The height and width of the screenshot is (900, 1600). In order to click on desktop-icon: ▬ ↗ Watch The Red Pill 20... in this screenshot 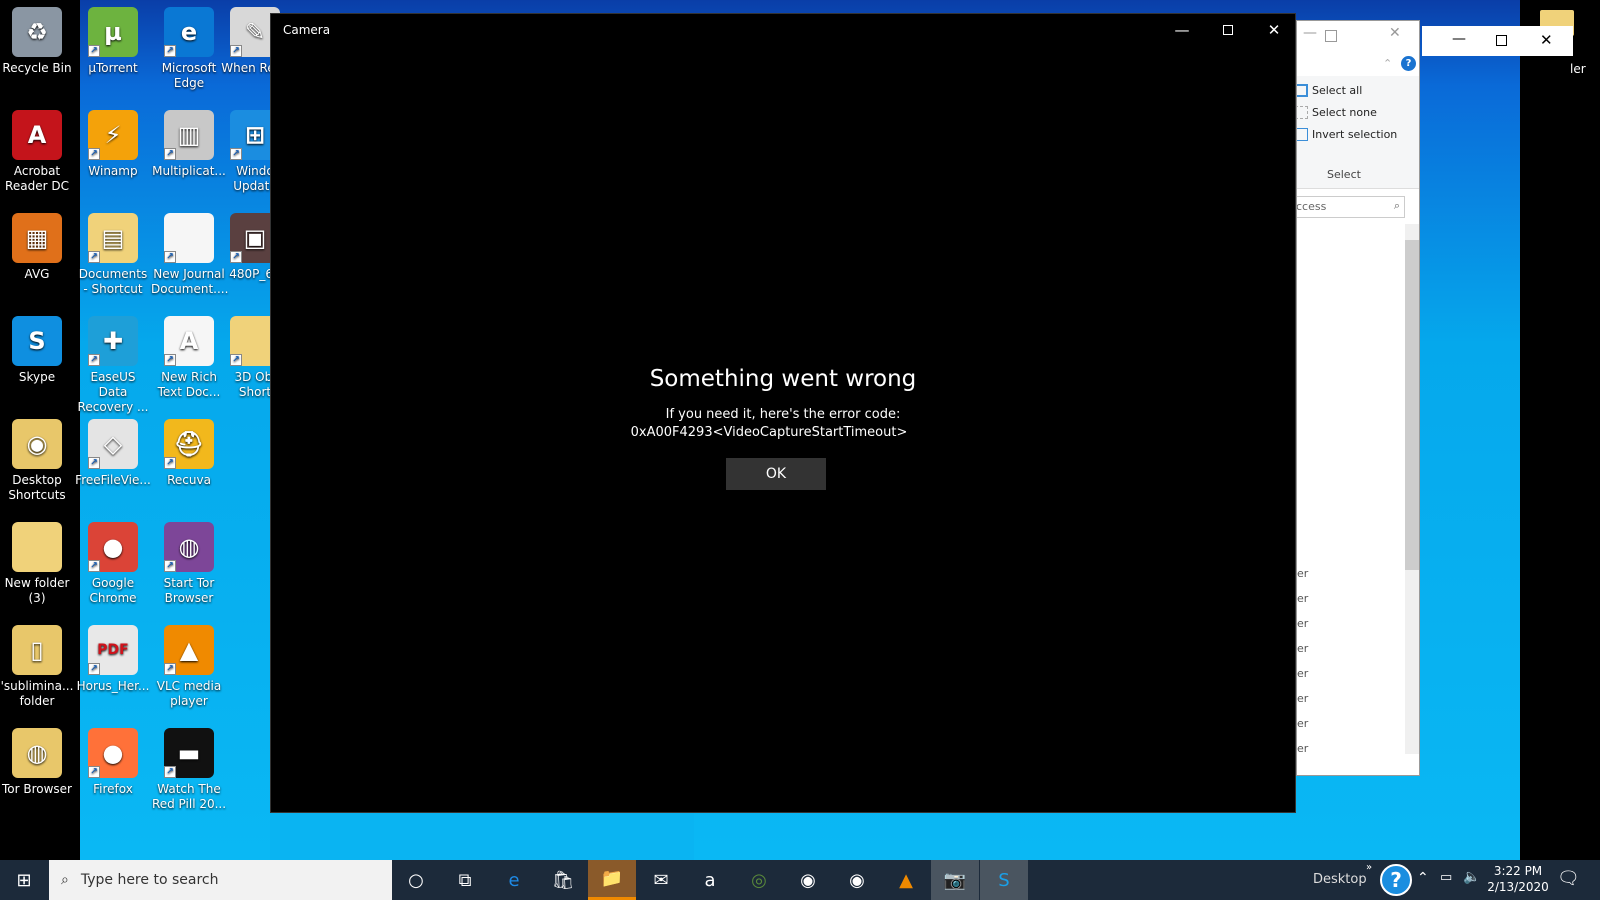, I will do `click(189, 768)`.